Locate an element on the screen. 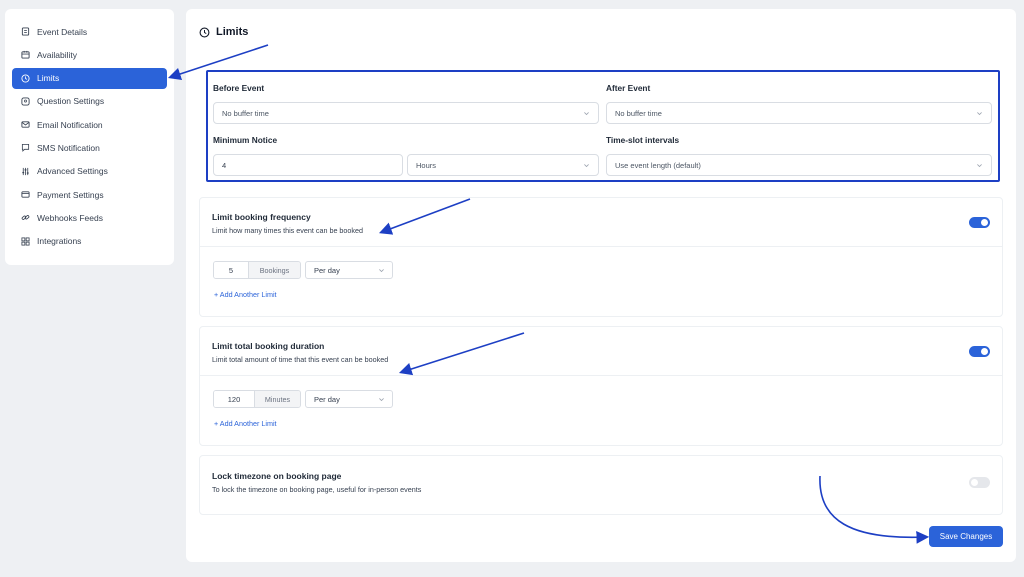  timezone-toggle is located at coordinates (979, 482).